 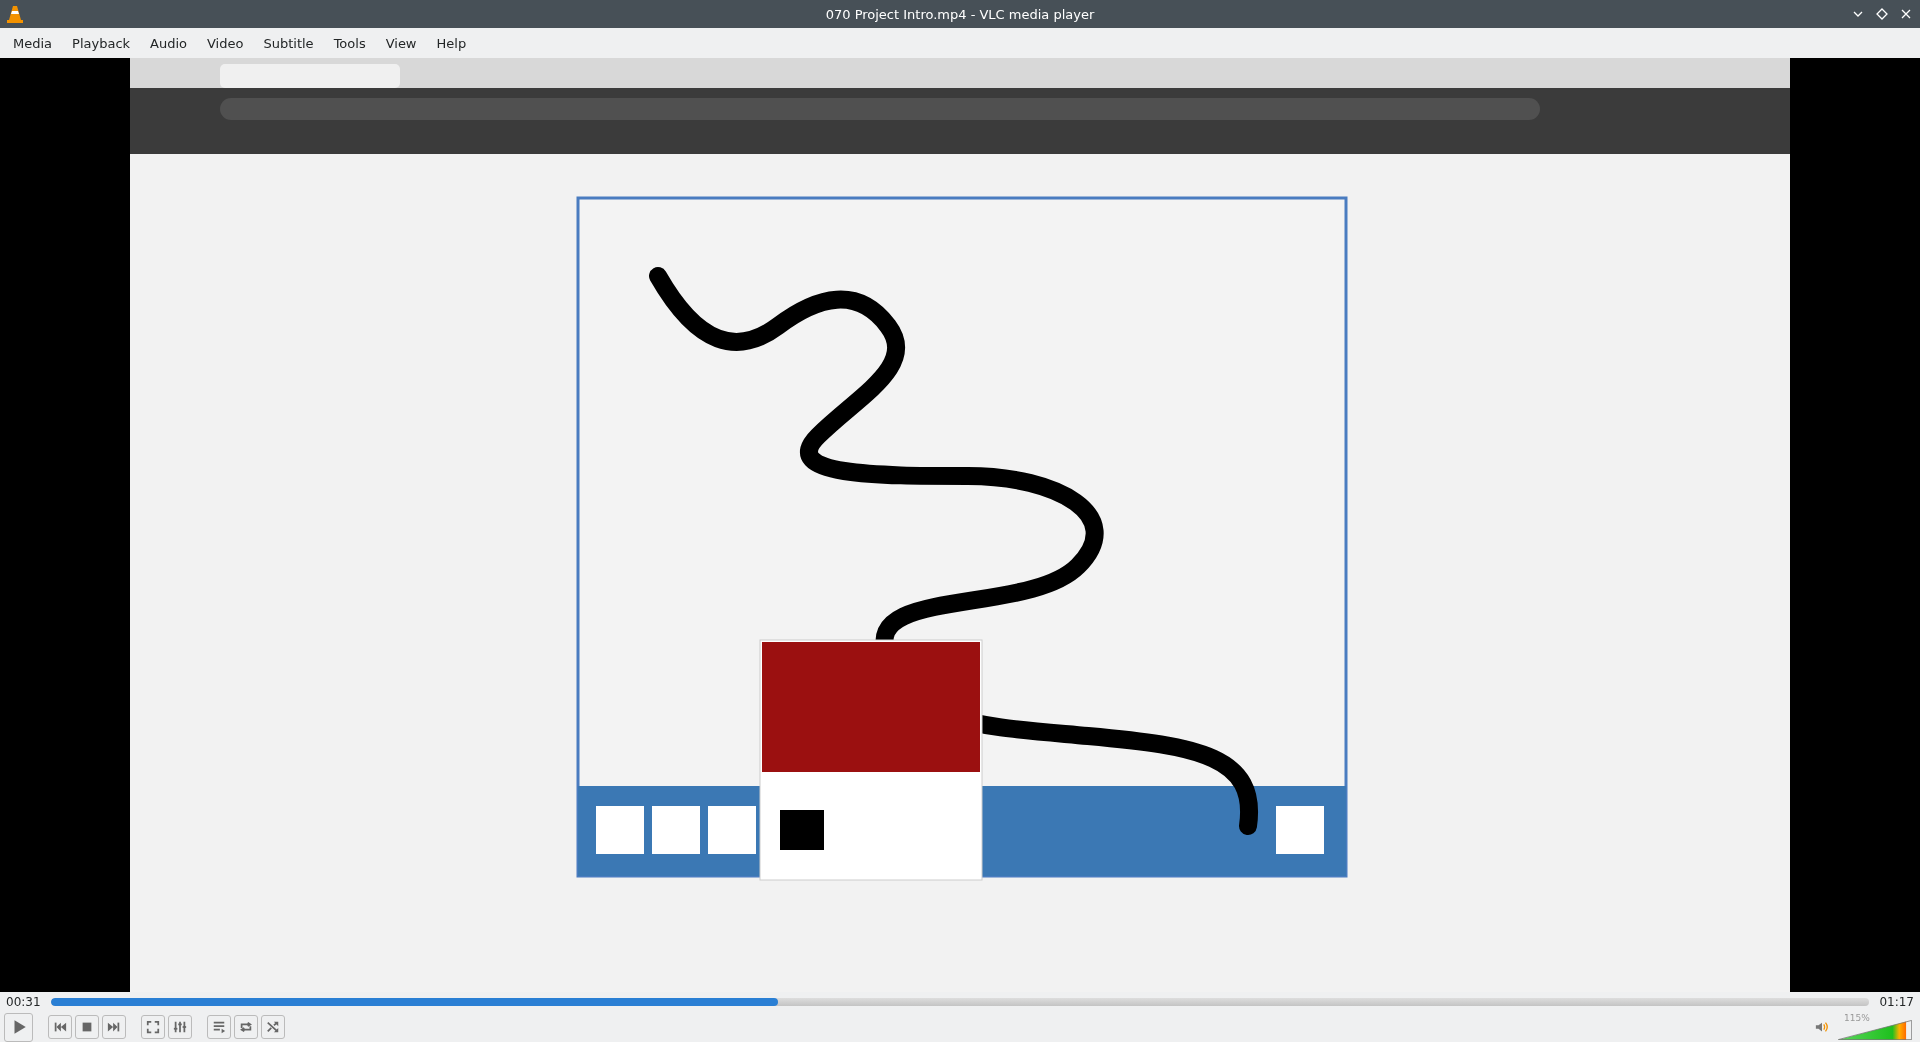 What do you see at coordinates (1882, 14) in the screenshot?
I see `maximize-icon` at bounding box center [1882, 14].